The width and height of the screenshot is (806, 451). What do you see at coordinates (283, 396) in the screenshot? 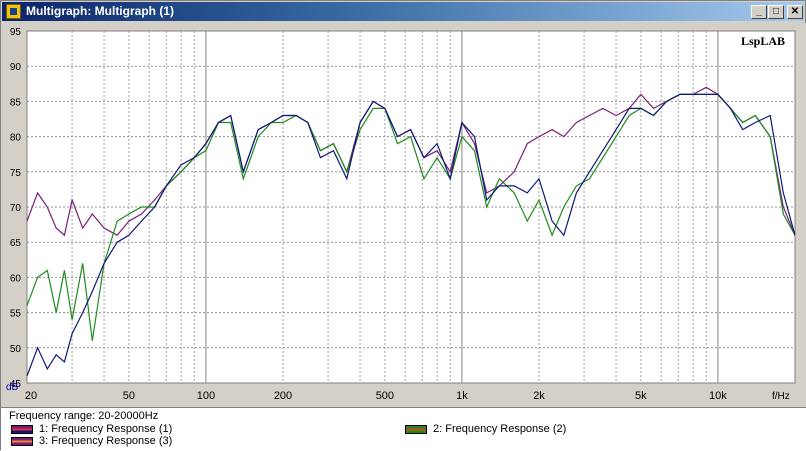
I see `x-tick-label: 200` at bounding box center [283, 396].